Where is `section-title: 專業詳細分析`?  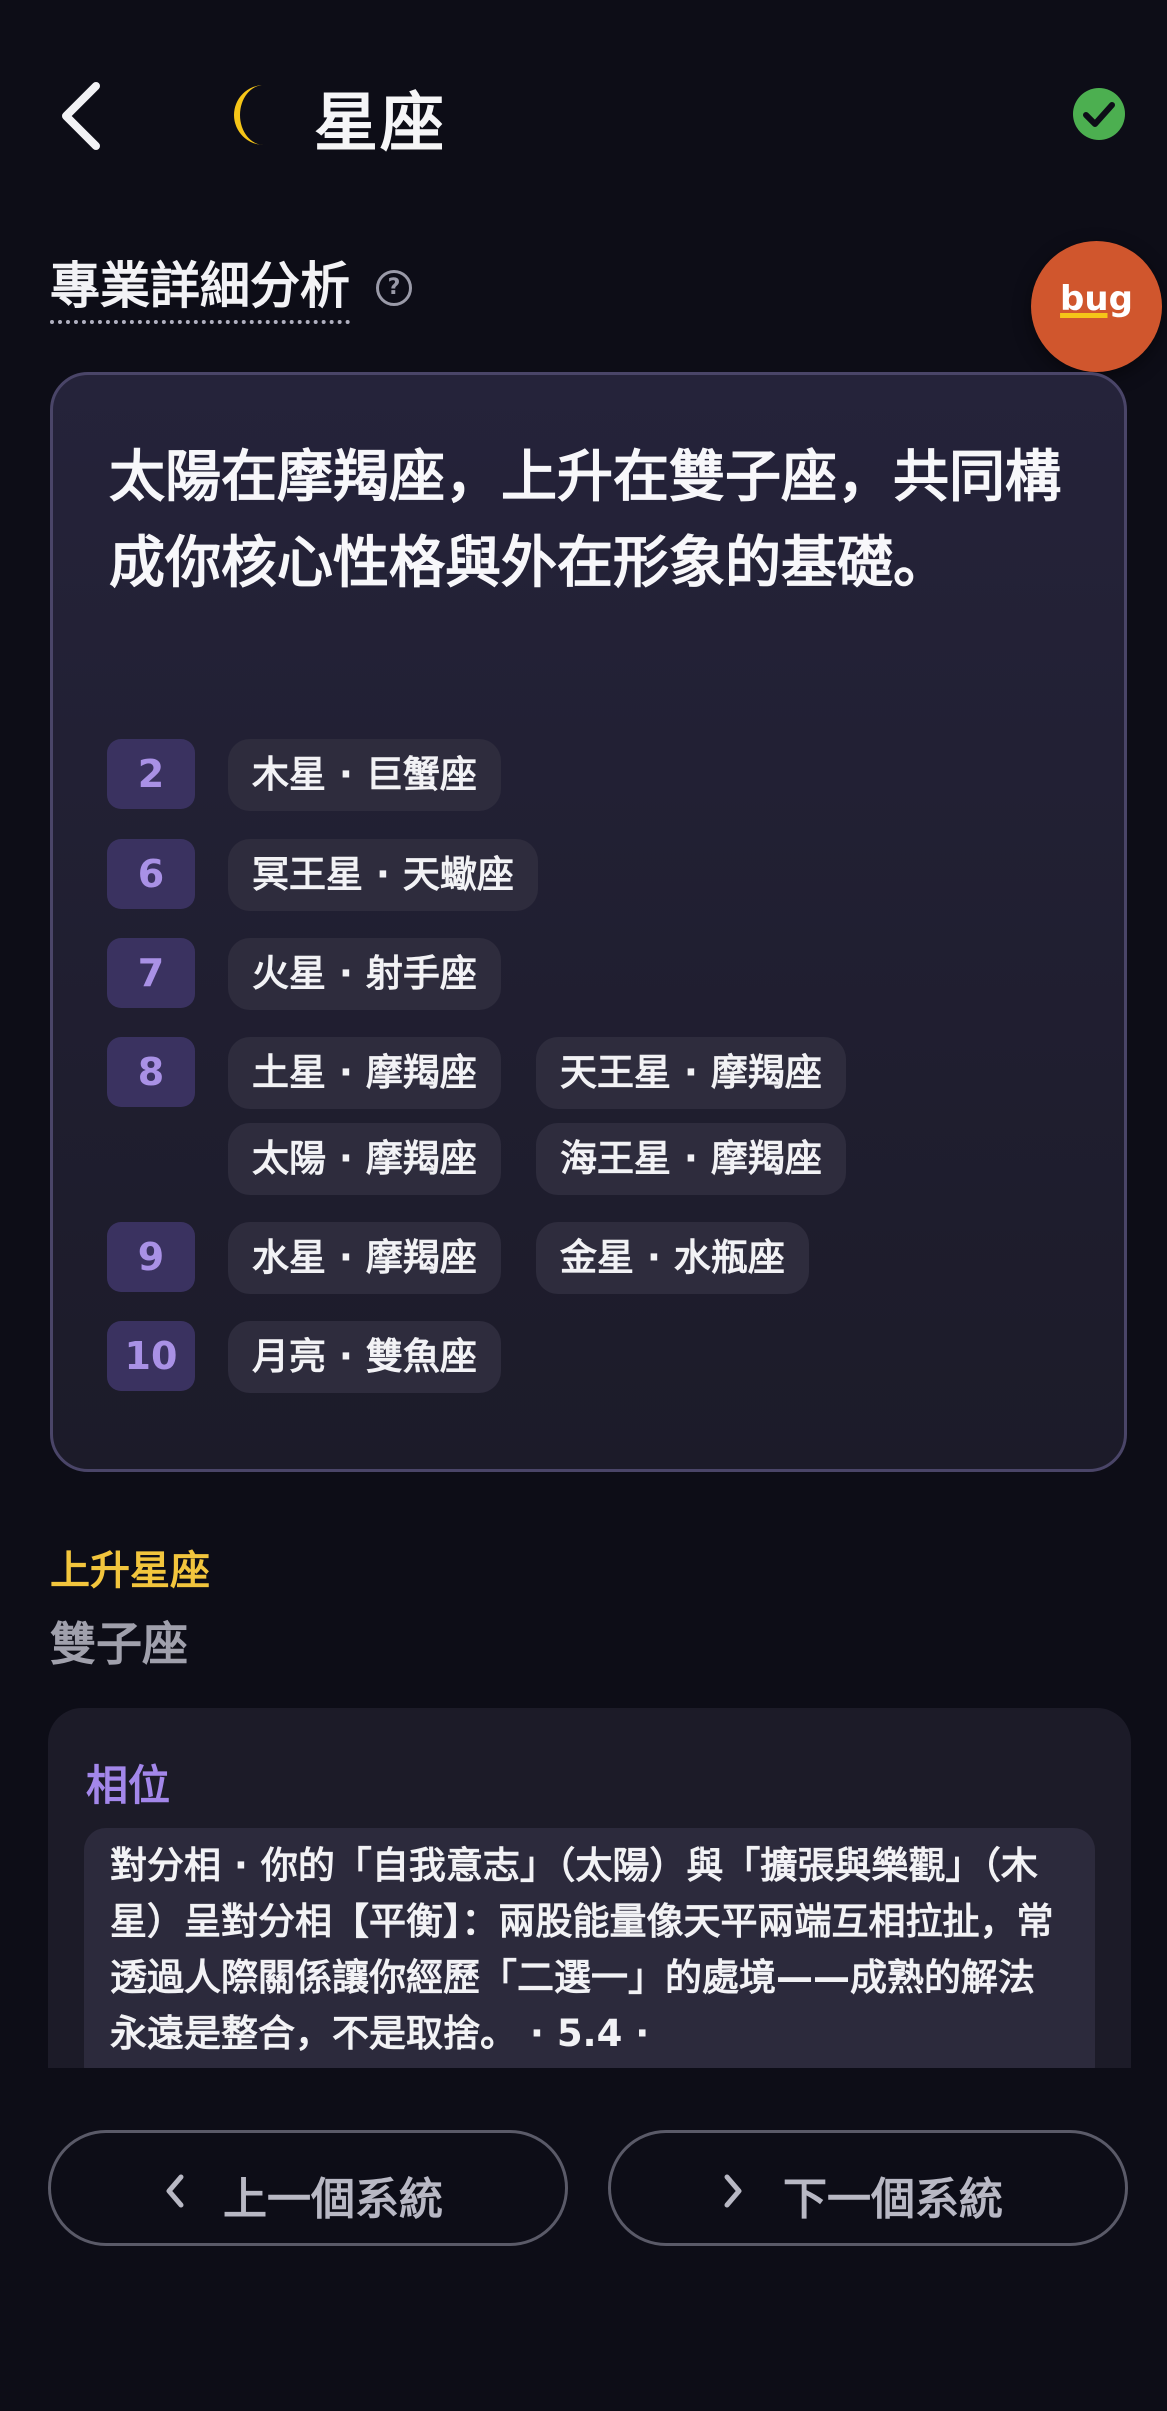 section-title: 專業詳細分析 is located at coordinates (200, 291).